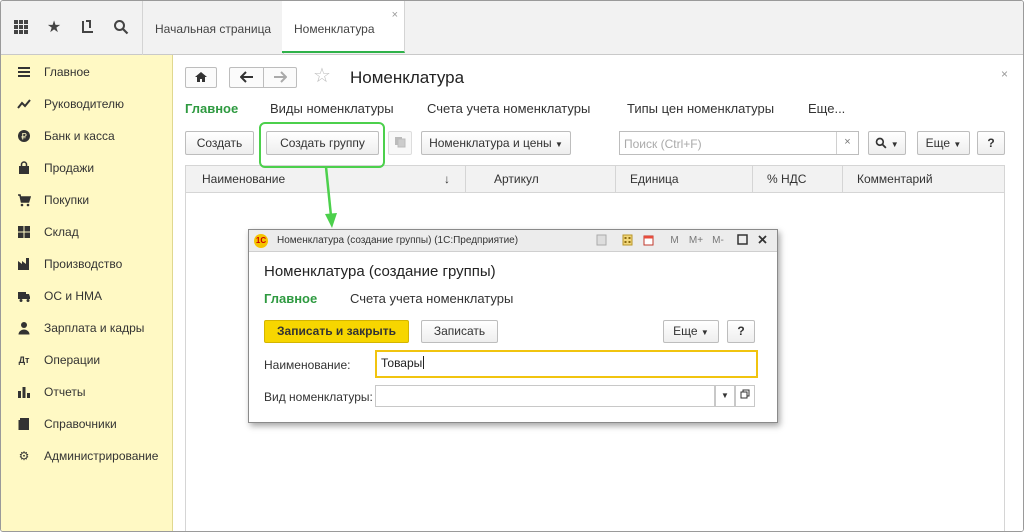 The height and width of the screenshot is (532, 1024). I want to click on 1c-logo-icon: 1С, so click(261, 241).